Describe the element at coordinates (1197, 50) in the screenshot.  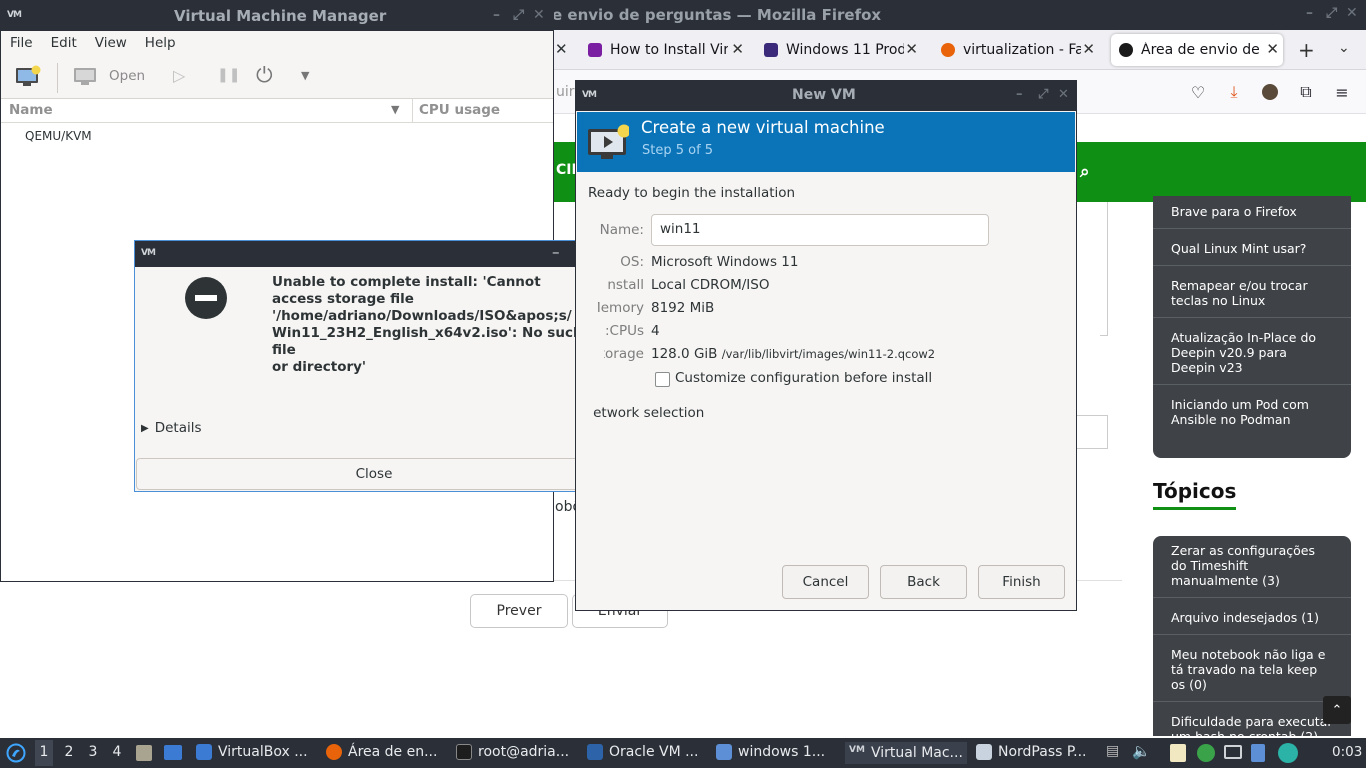
I see `tab-area-de-envio: Área de envio de ✕` at that location.